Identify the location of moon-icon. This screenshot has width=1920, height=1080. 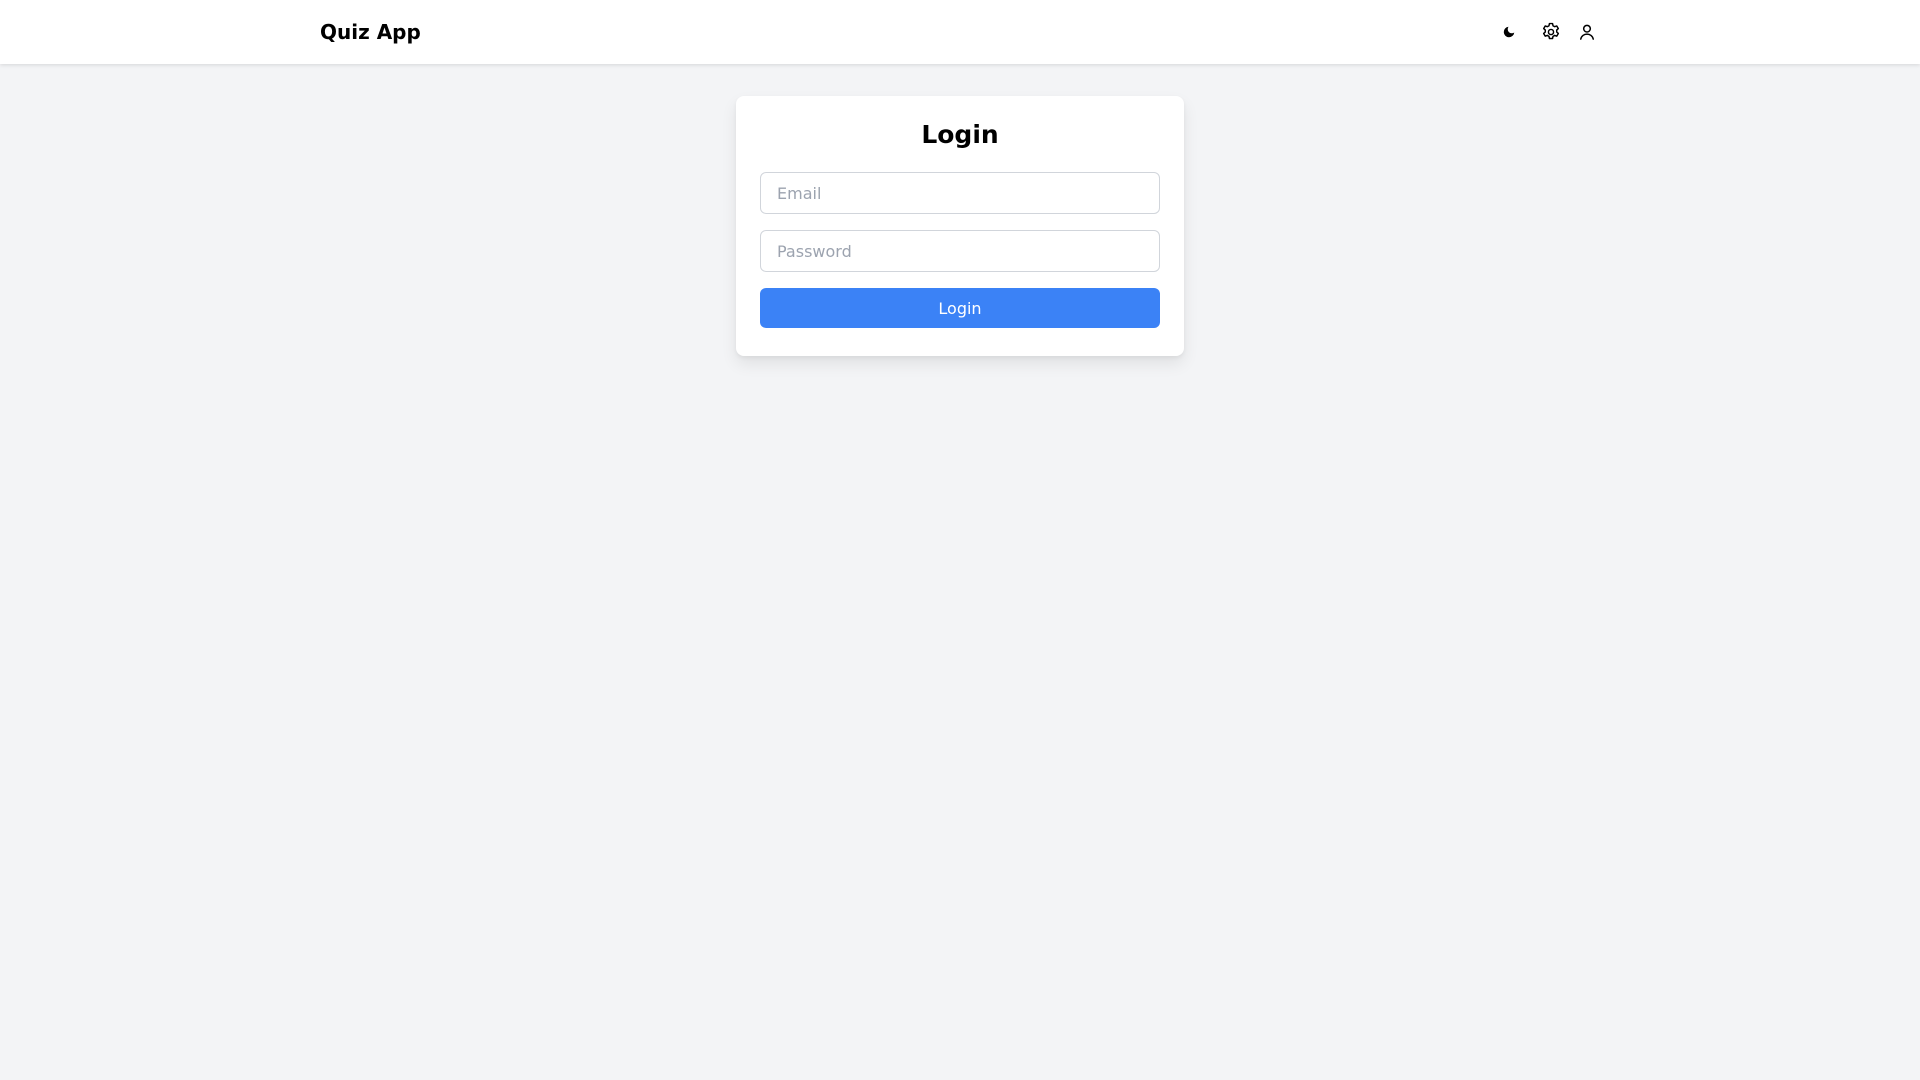
(1509, 32).